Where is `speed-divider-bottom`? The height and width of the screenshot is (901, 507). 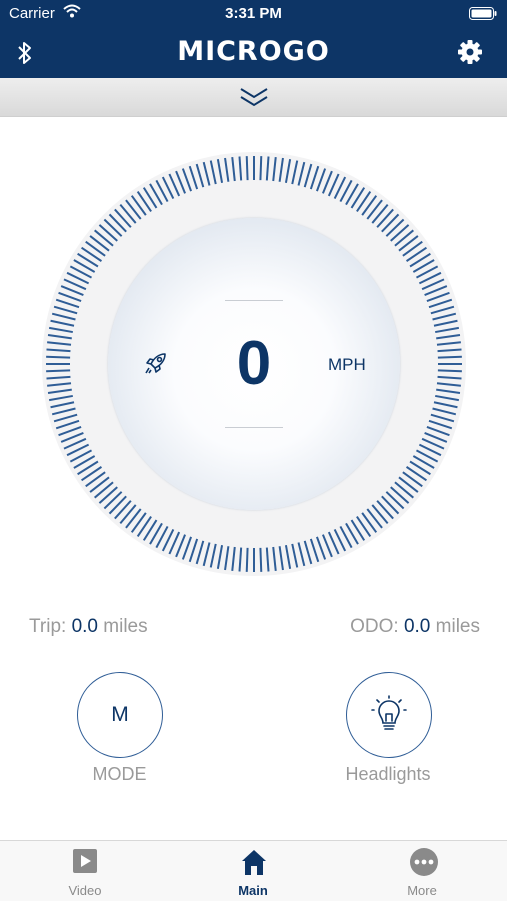
speed-divider-bottom is located at coordinates (254, 427).